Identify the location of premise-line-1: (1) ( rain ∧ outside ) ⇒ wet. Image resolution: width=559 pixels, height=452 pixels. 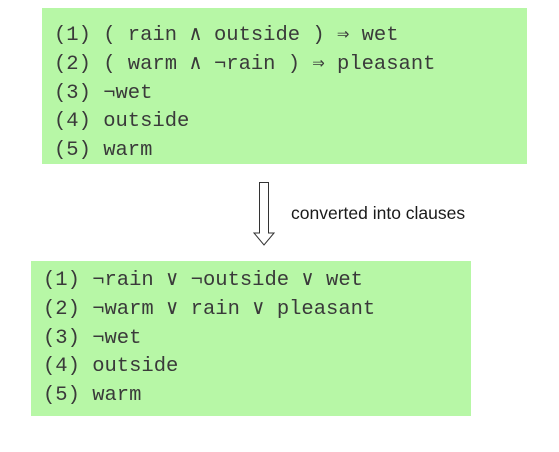
(226, 35).